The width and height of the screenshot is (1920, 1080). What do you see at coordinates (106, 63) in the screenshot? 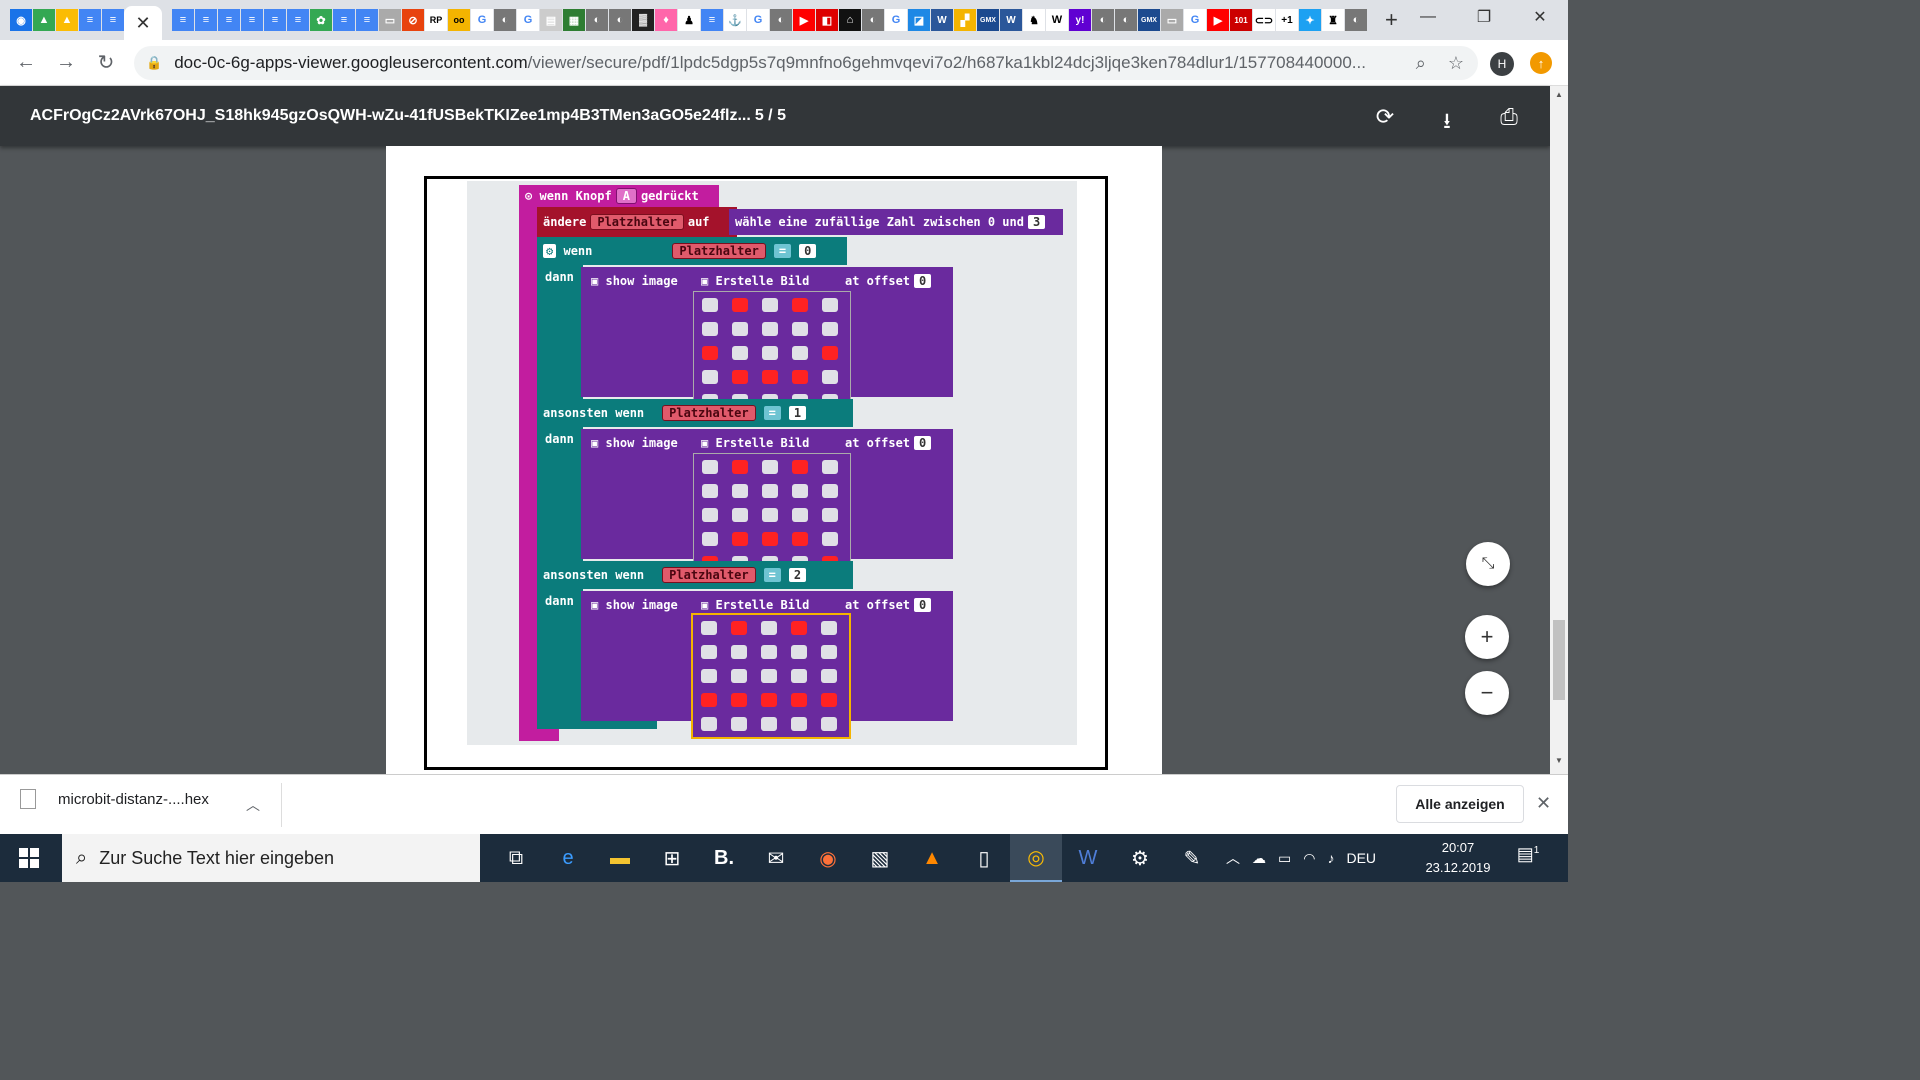
I see `reload-icon: ↻` at bounding box center [106, 63].